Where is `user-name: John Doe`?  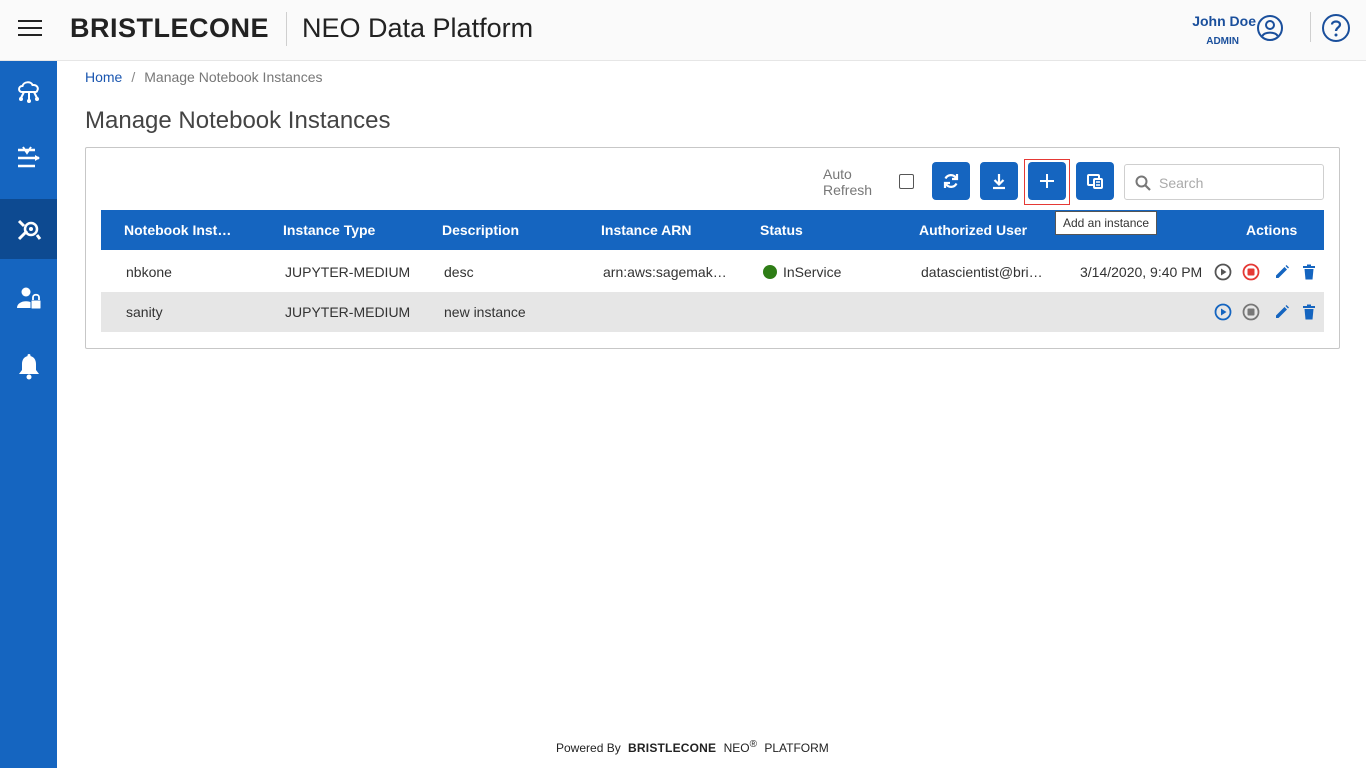 user-name: John Doe is located at coordinates (1224, 21).